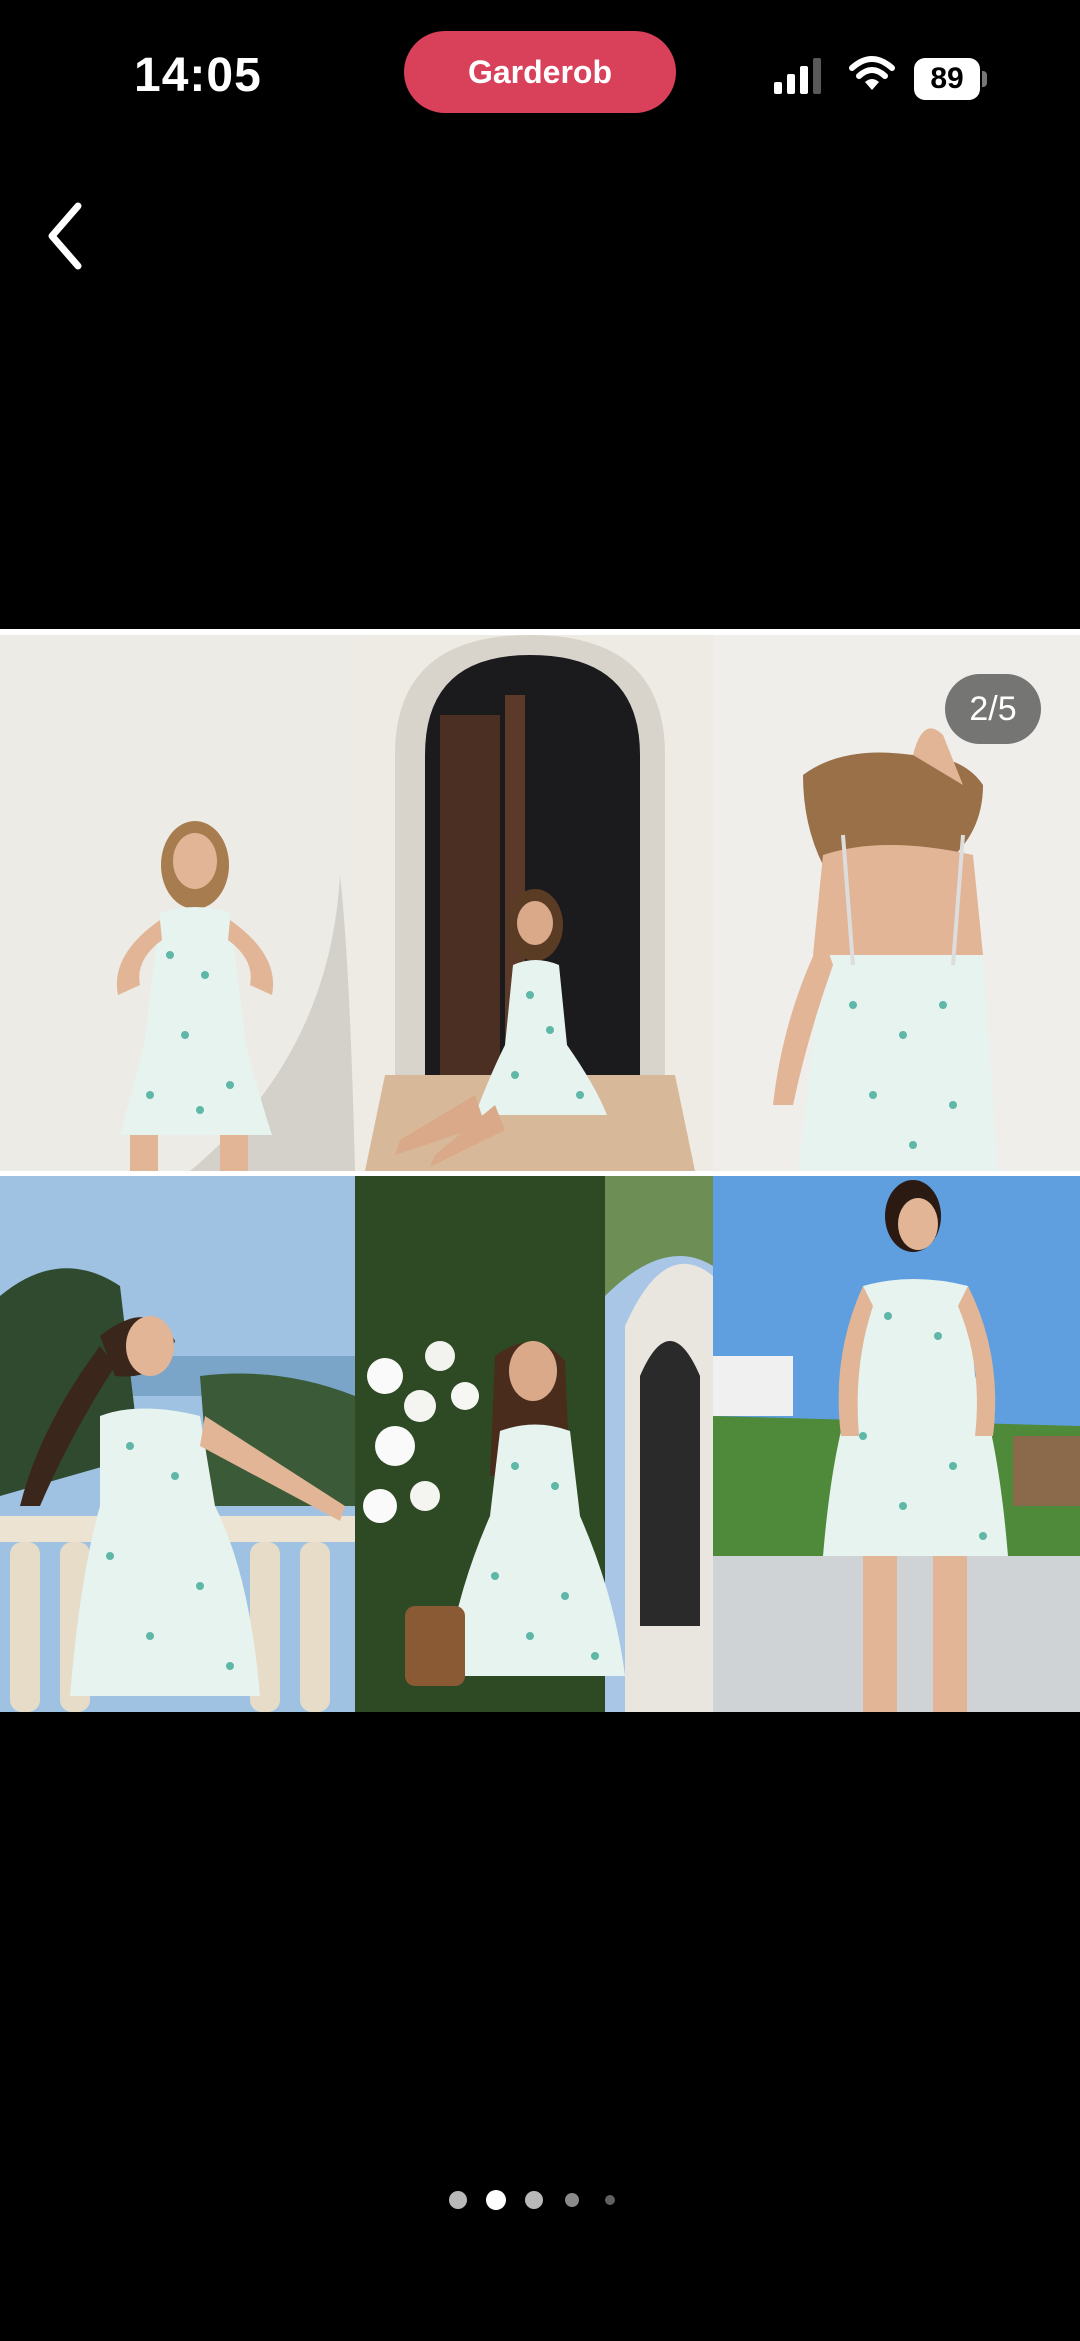  I want to click on pagination-dots, so click(540, 2200).